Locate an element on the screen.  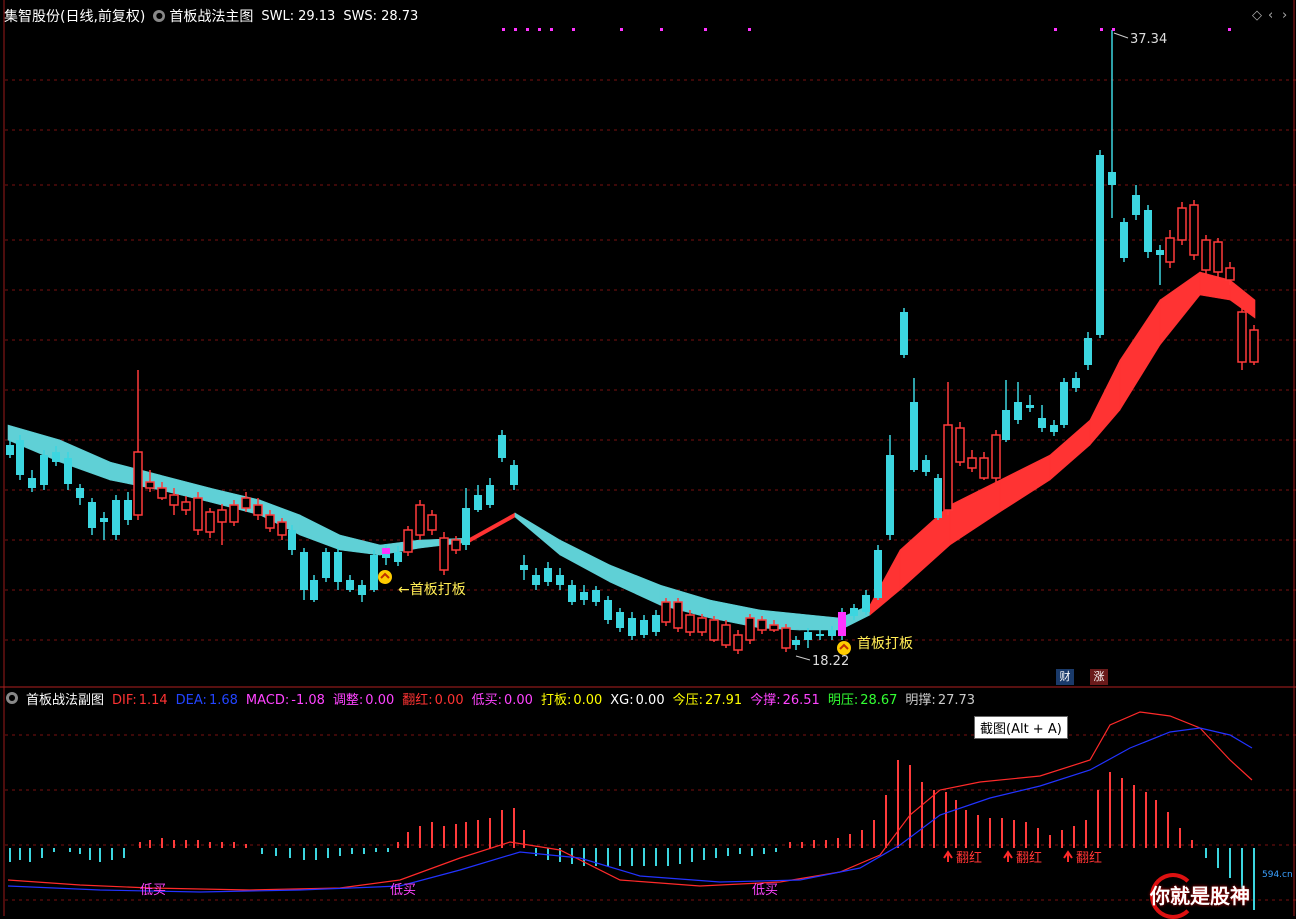
sub-field-label: DEA: is located at coordinates (191, 700).